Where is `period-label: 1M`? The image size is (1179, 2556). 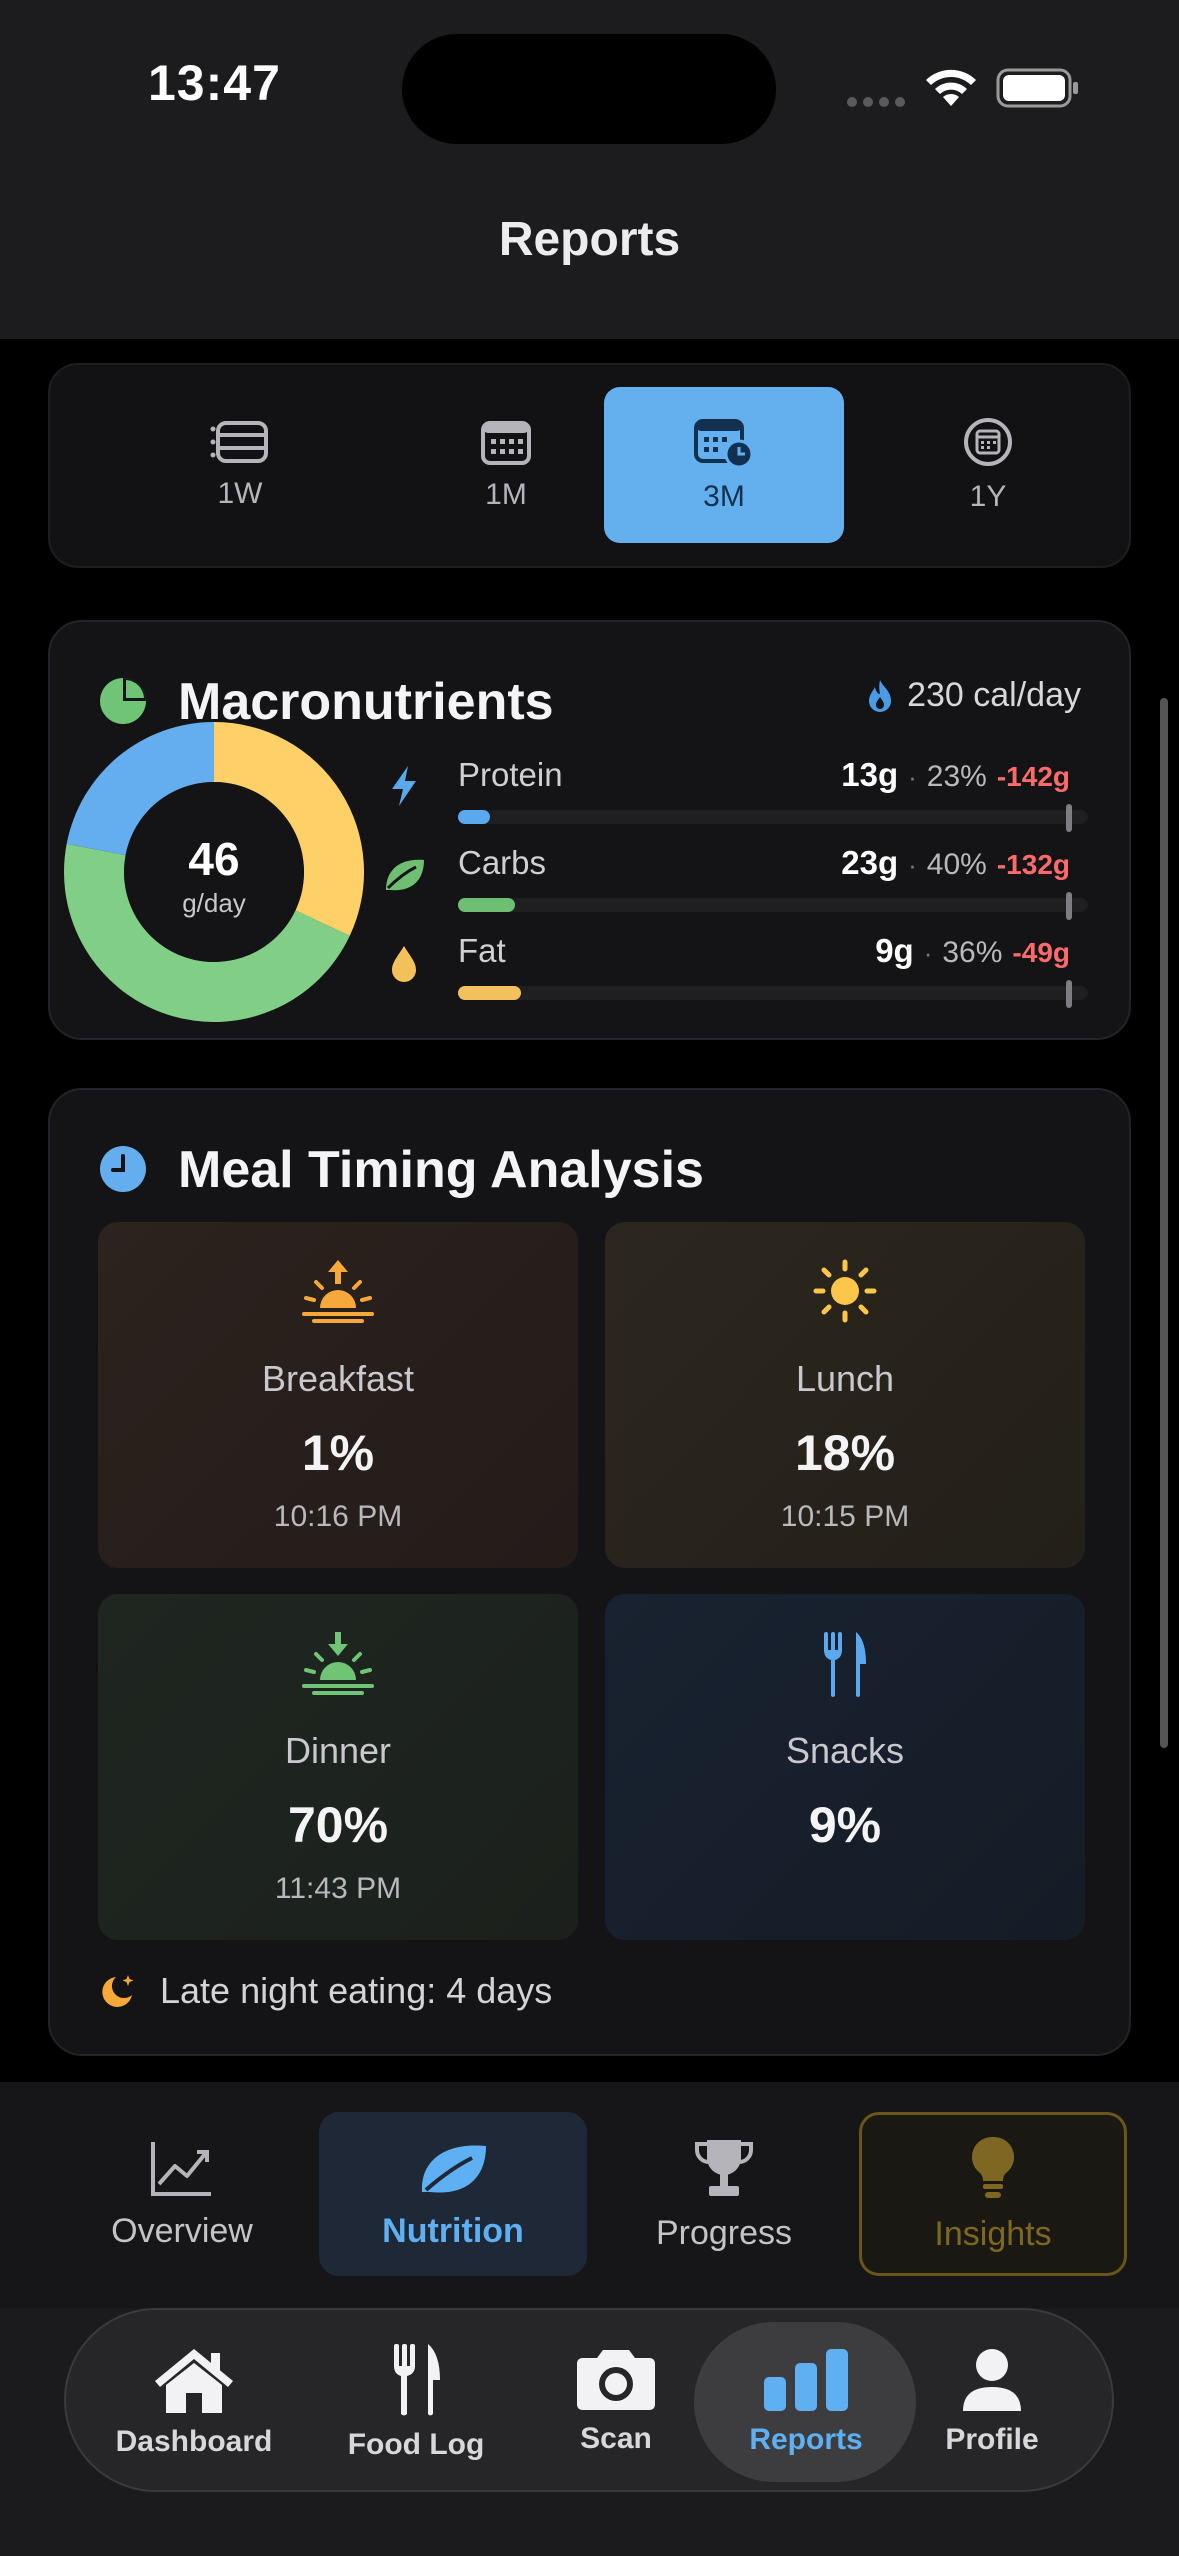 period-label: 1M is located at coordinates (506, 494).